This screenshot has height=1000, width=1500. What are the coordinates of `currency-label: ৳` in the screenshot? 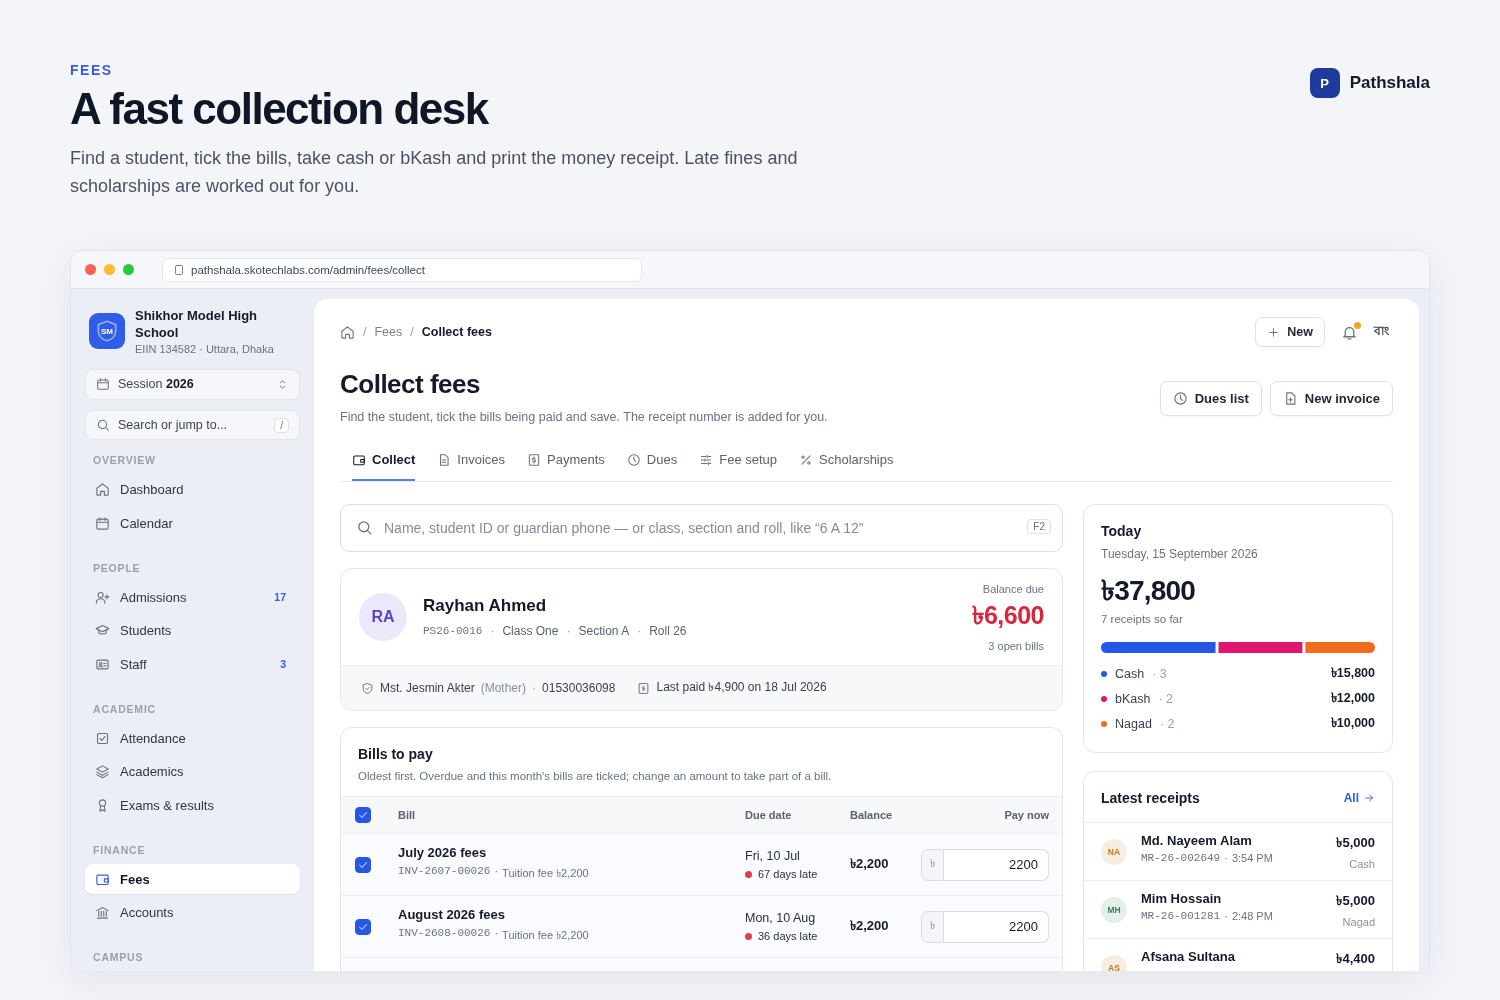 It's located at (932, 926).